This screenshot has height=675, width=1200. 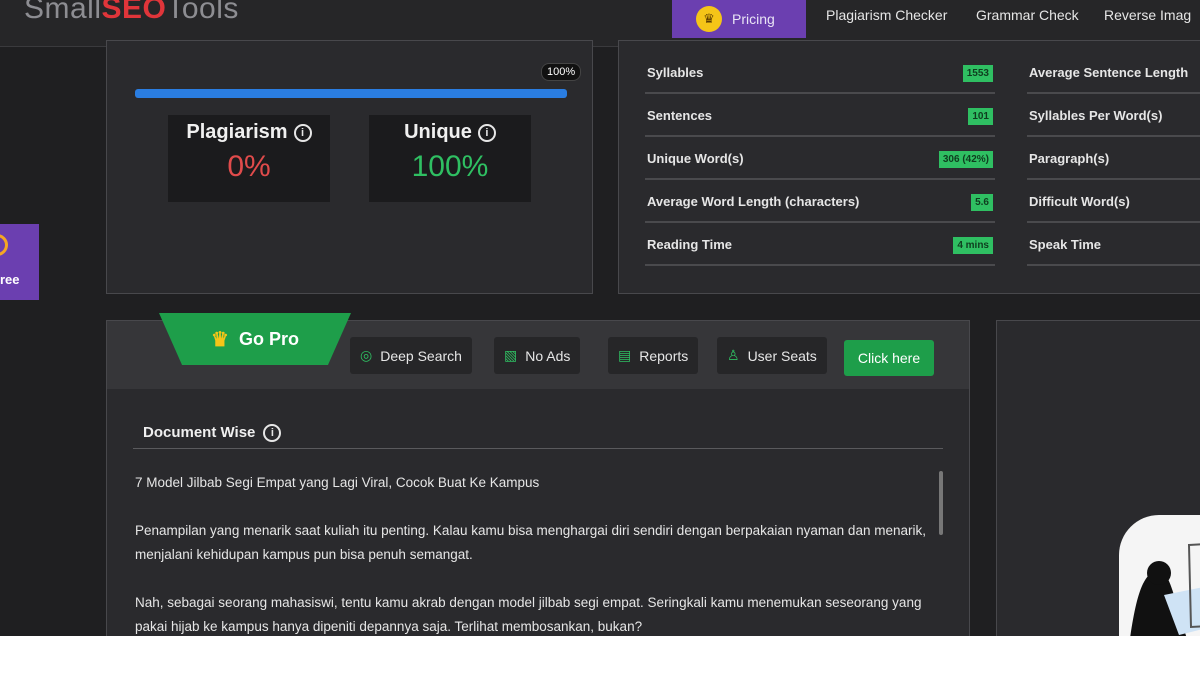 What do you see at coordinates (980, 116) in the screenshot?
I see `stat-value: 101` at bounding box center [980, 116].